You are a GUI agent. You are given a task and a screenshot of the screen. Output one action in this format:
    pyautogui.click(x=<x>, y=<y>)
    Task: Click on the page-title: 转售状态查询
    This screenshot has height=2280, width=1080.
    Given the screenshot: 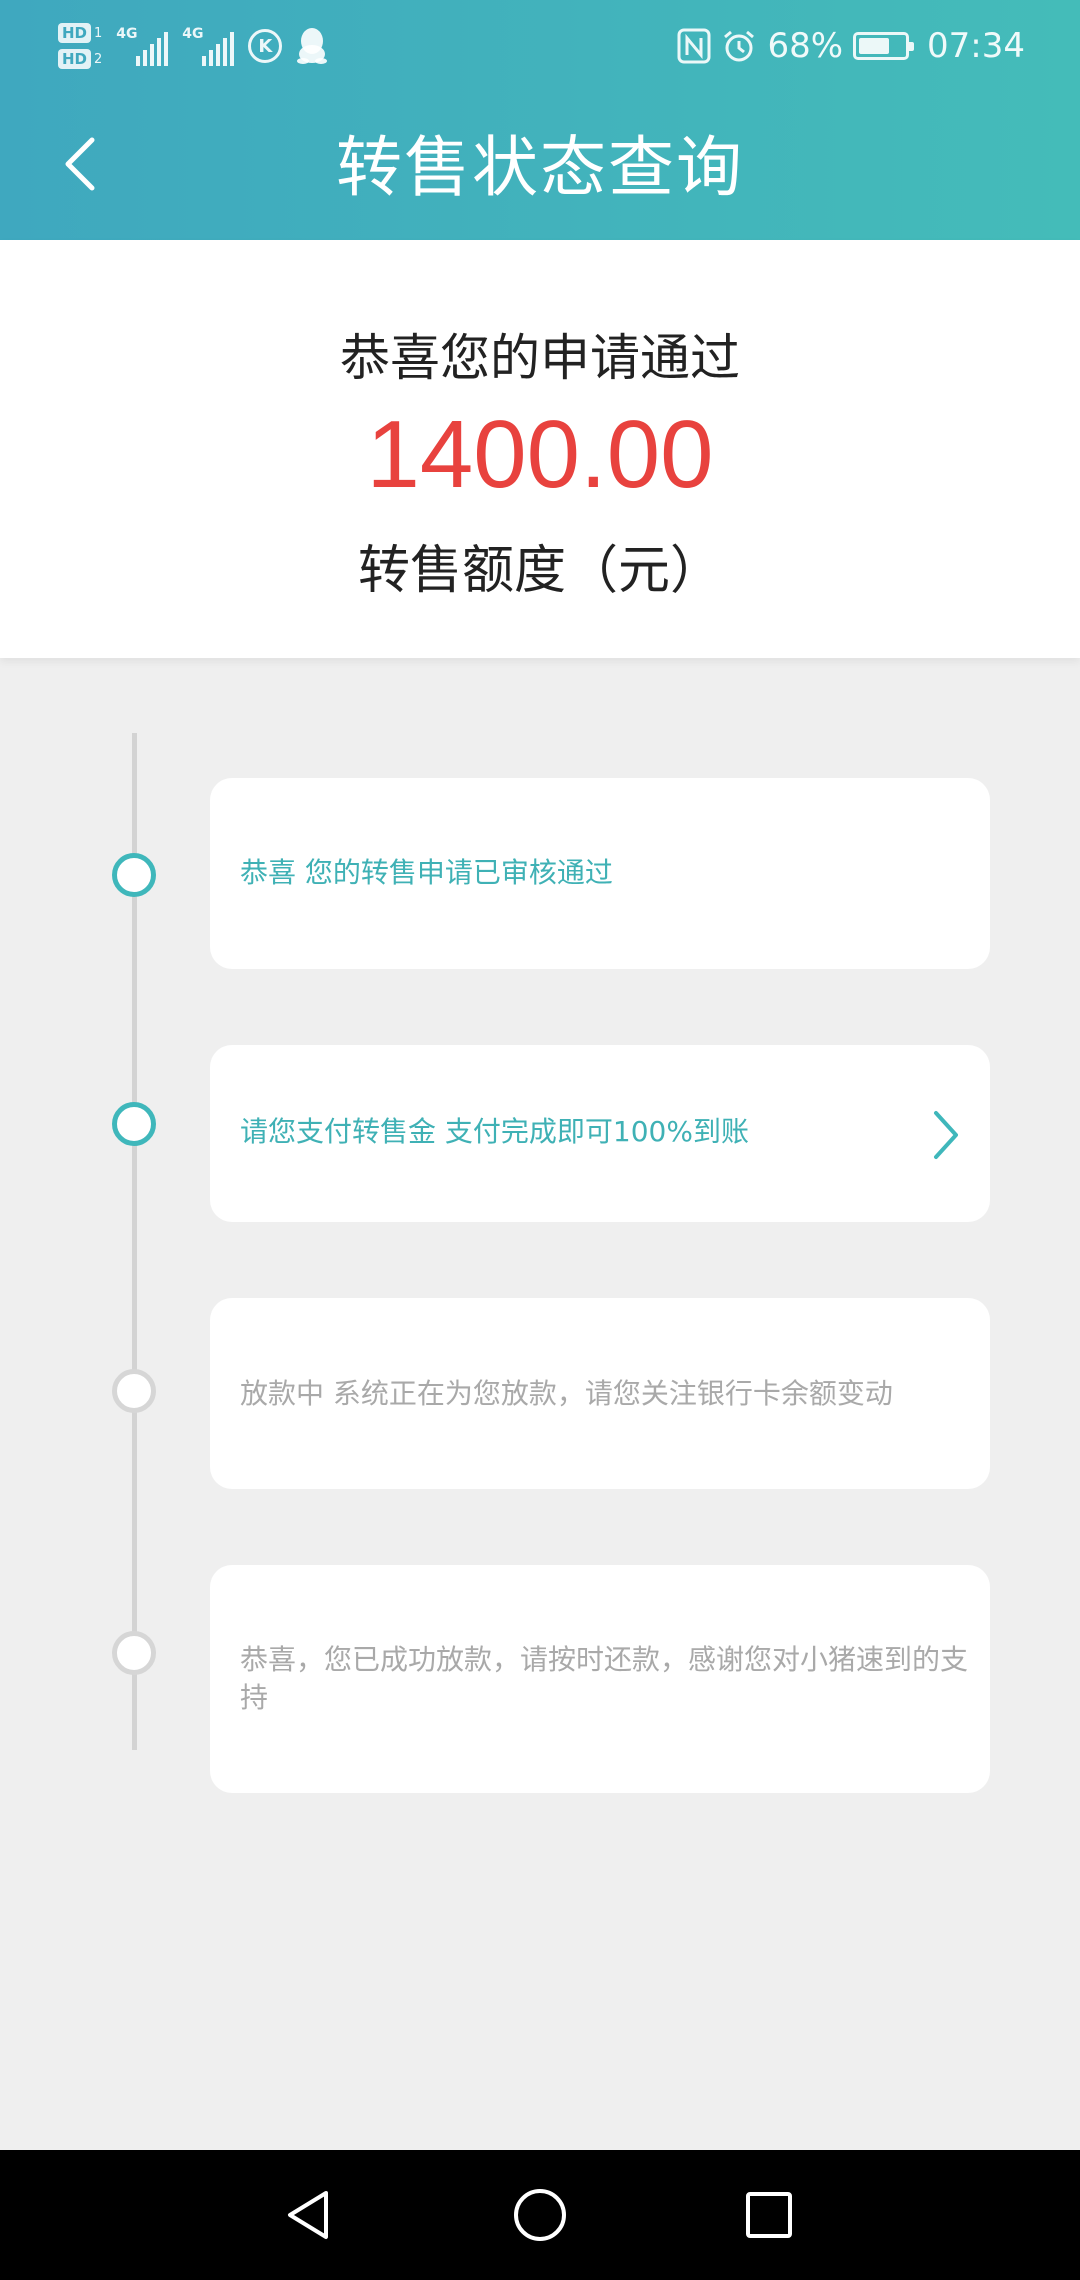 What is the action you would take?
    pyautogui.click(x=540, y=167)
    